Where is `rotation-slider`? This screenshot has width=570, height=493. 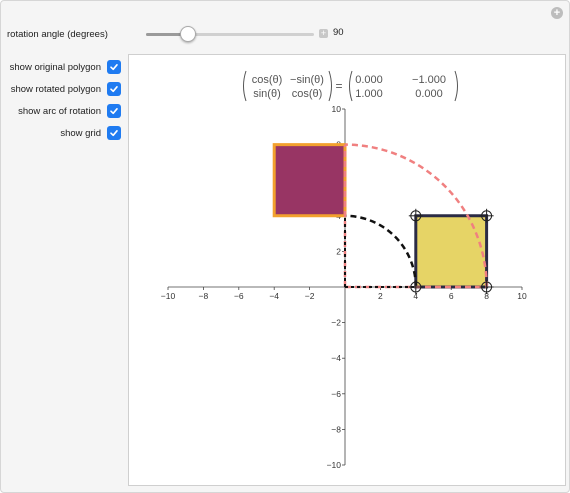
rotation-slider is located at coordinates (230, 34).